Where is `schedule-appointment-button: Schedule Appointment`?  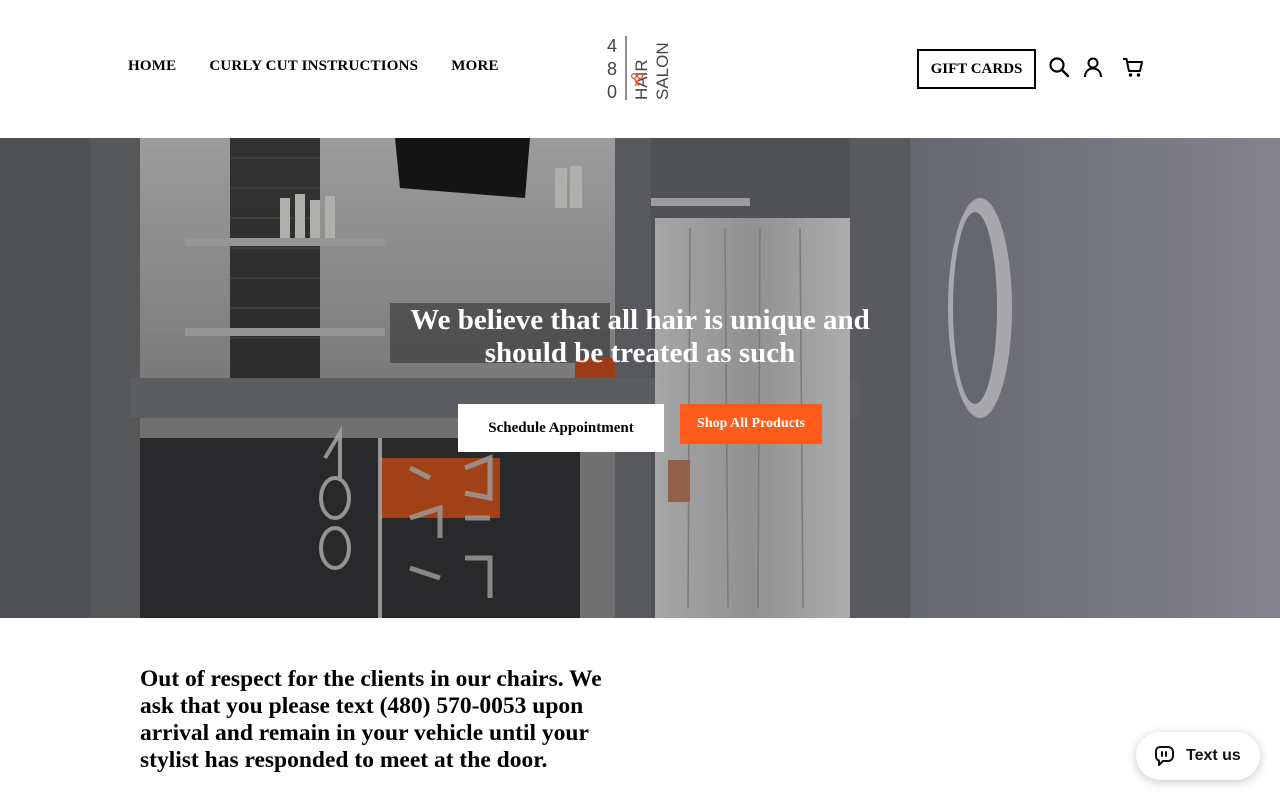 schedule-appointment-button: Schedule Appointment is located at coordinates (561, 428).